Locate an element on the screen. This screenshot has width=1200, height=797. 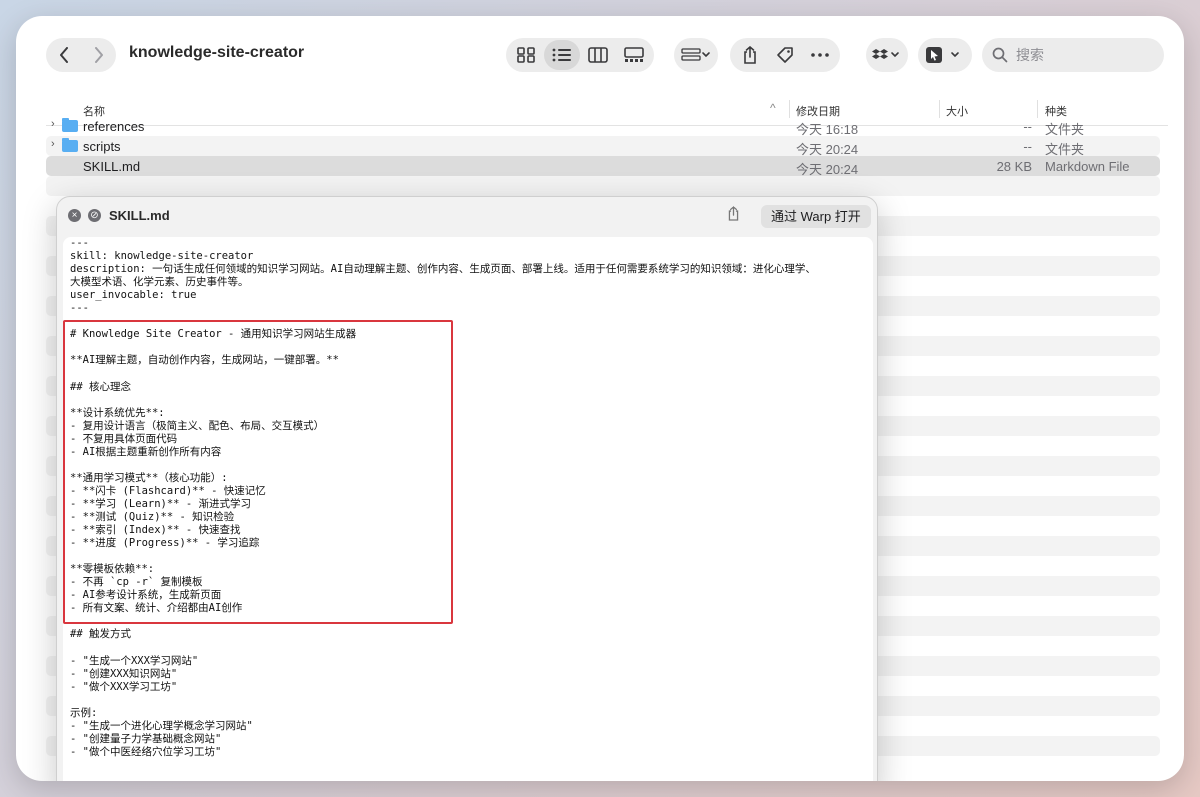
open-with-warp-button: 通过 Warp 打开 is located at coordinates (816, 216).